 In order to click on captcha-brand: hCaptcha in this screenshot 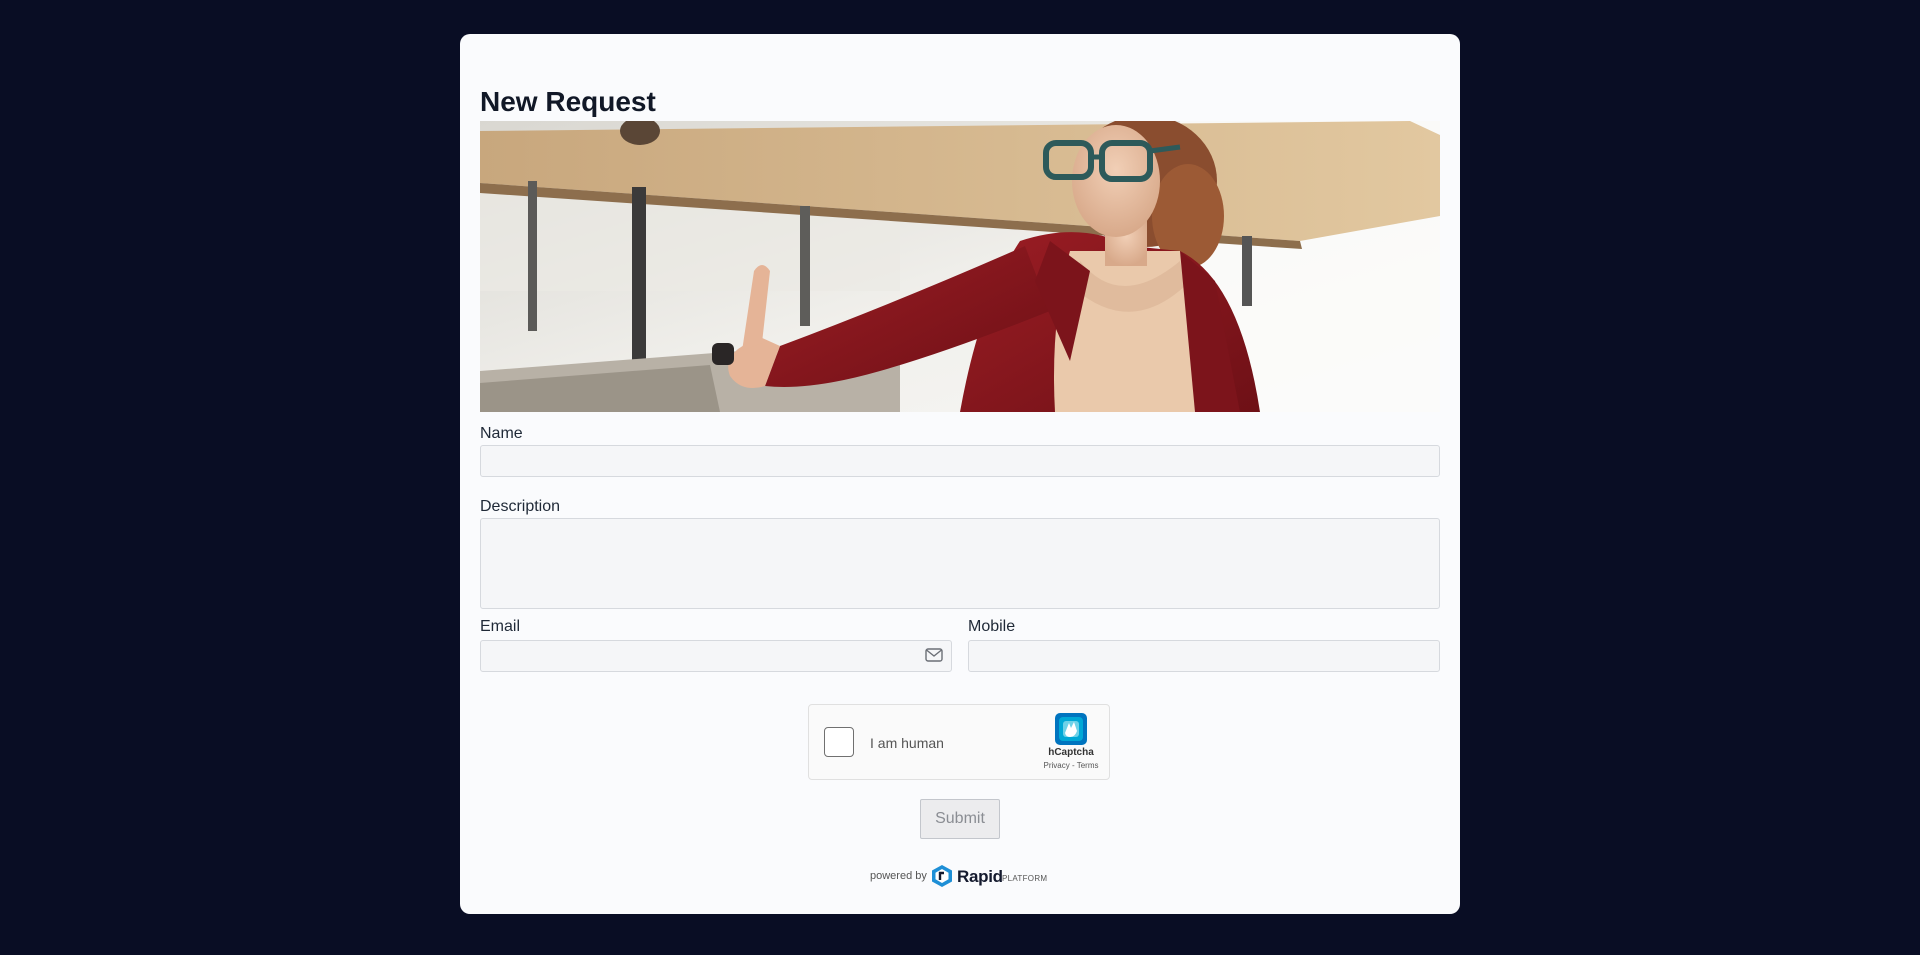, I will do `click(1071, 752)`.